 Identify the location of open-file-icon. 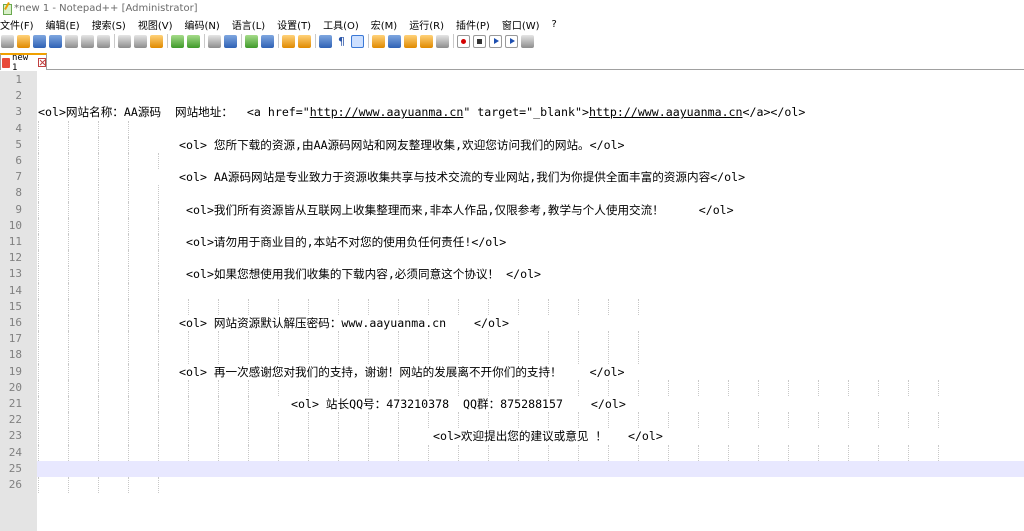
(23, 41).